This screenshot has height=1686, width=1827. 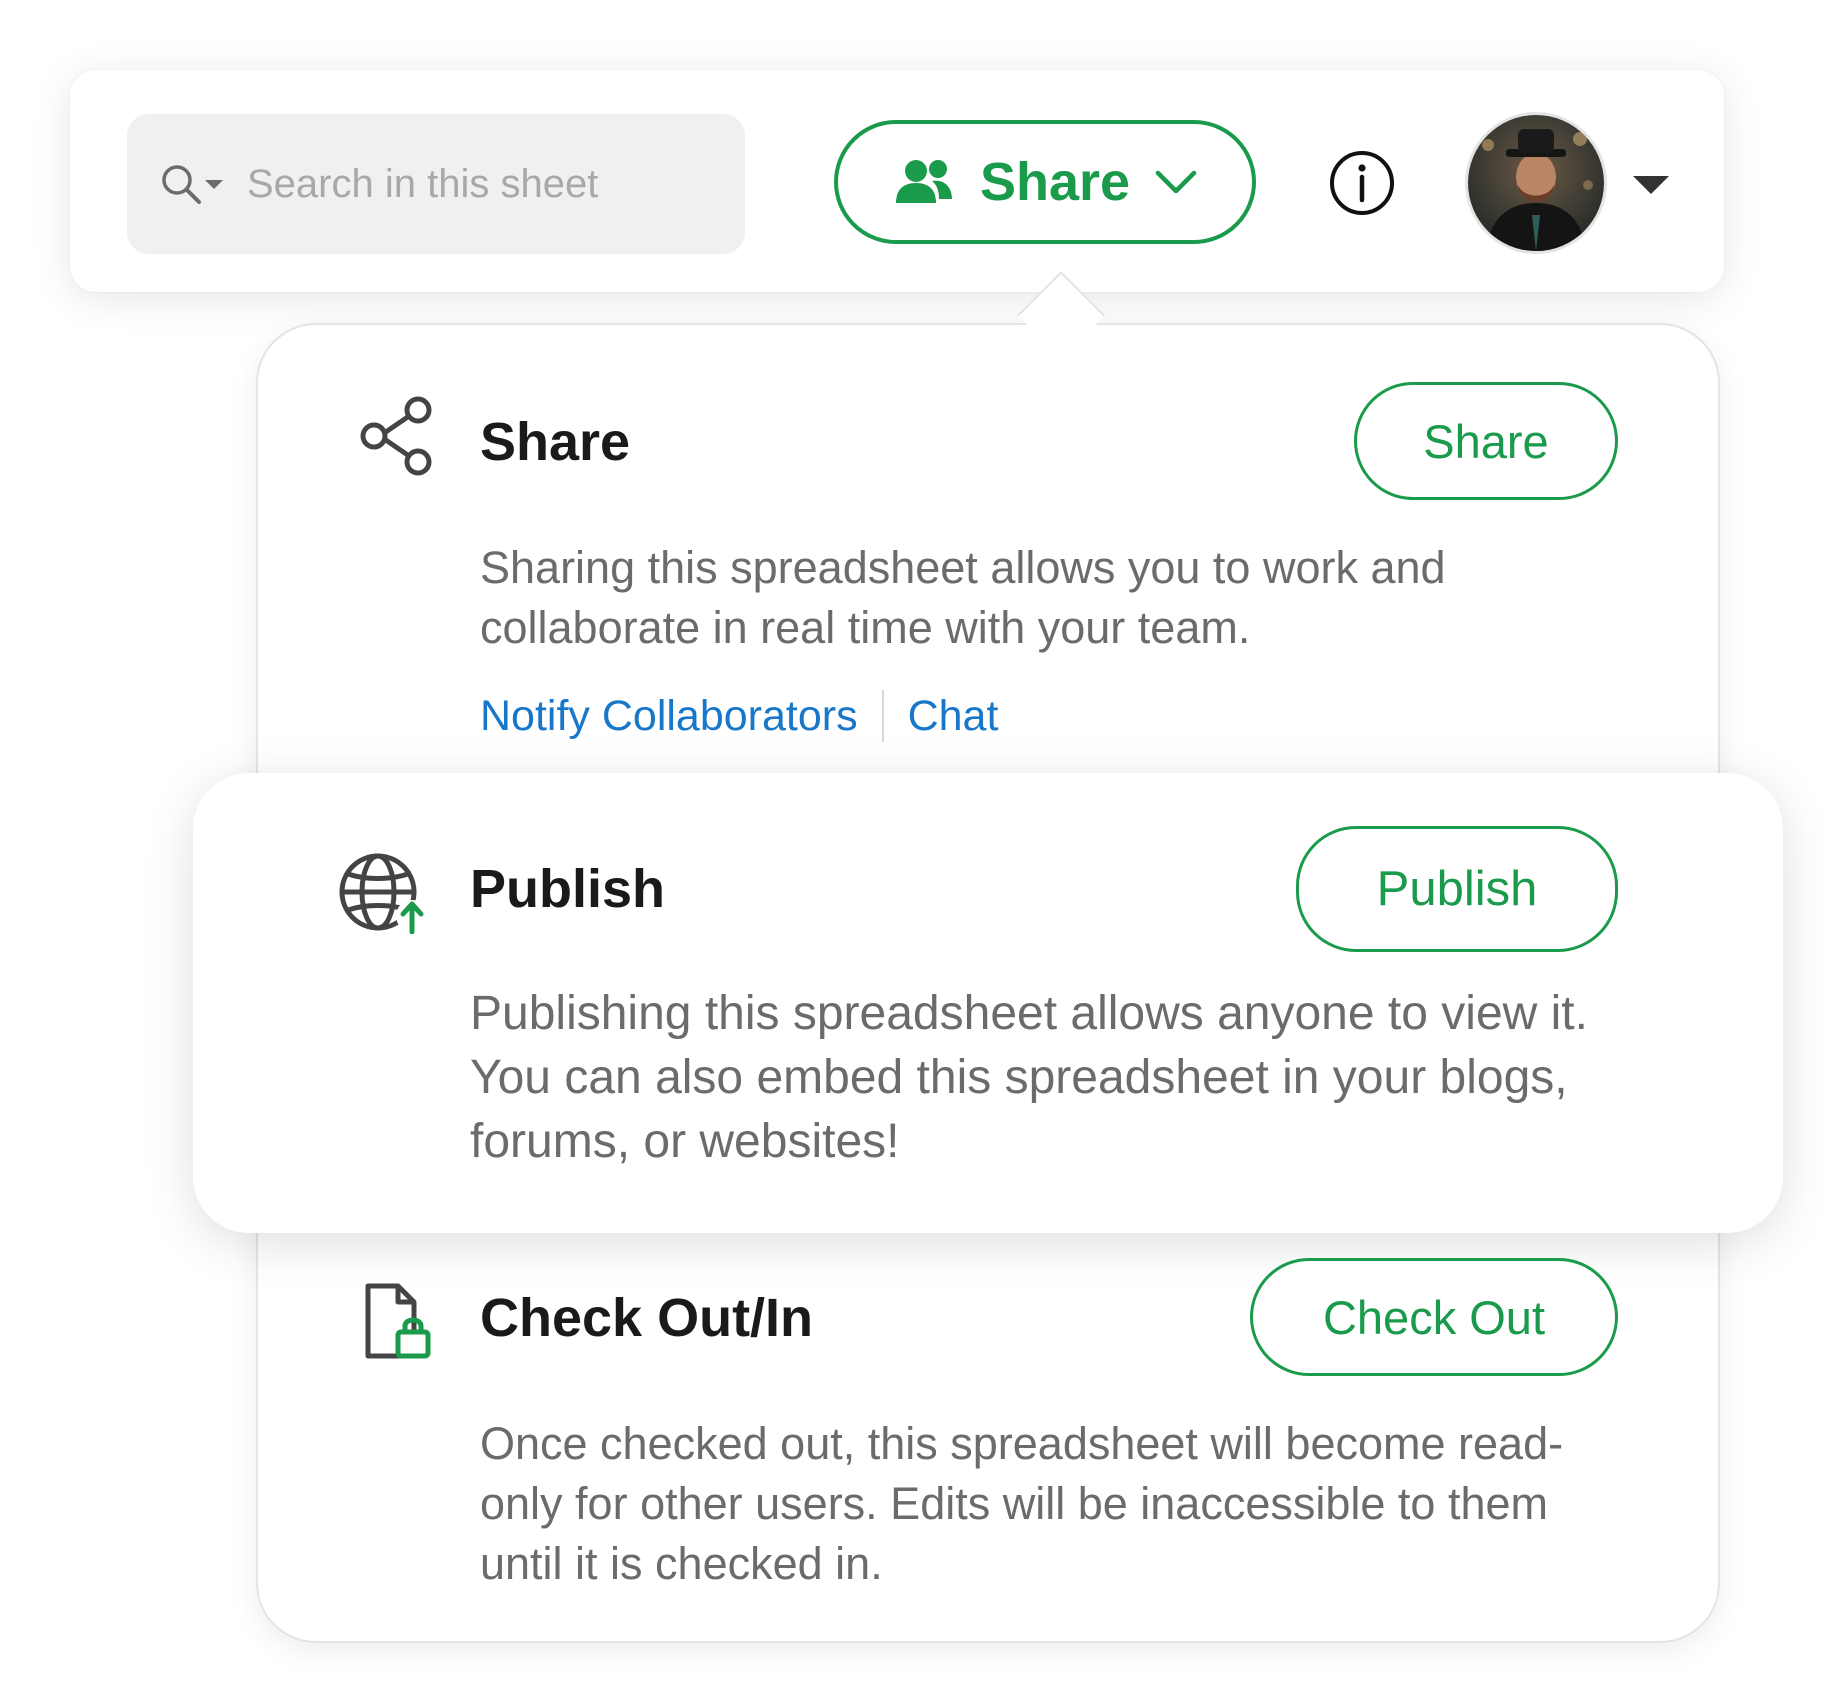 I want to click on chevron-down-icon, so click(x=1176, y=182).